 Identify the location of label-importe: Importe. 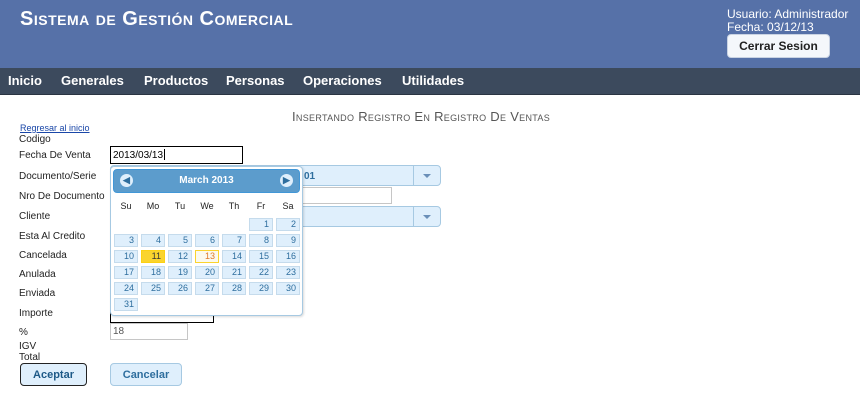
(36, 313).